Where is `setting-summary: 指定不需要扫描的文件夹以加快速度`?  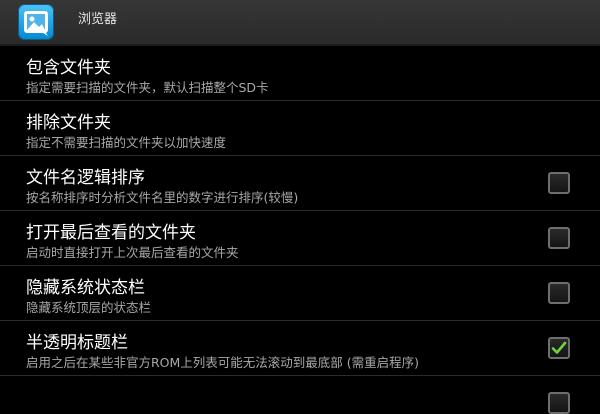 setting-summary: 指定不需要扫描的文件夹以加快速度 is located at coordinates (126, 142).